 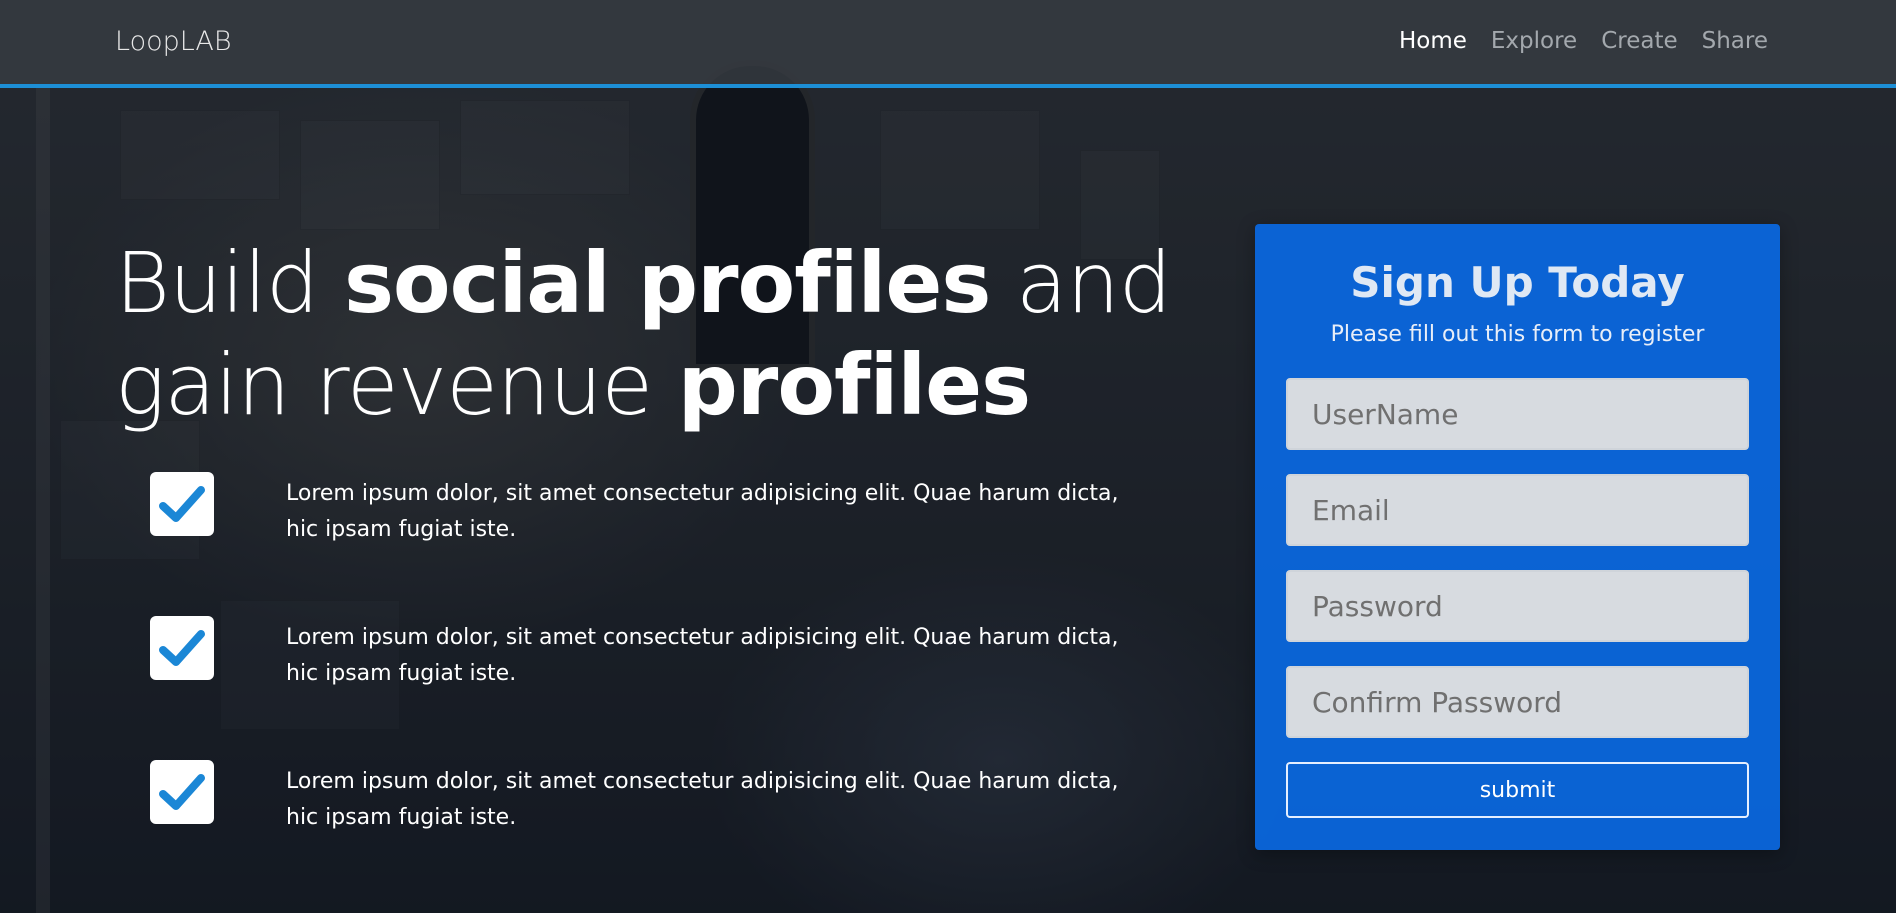 I want to click on password-input, so click(x=1517, y=606).